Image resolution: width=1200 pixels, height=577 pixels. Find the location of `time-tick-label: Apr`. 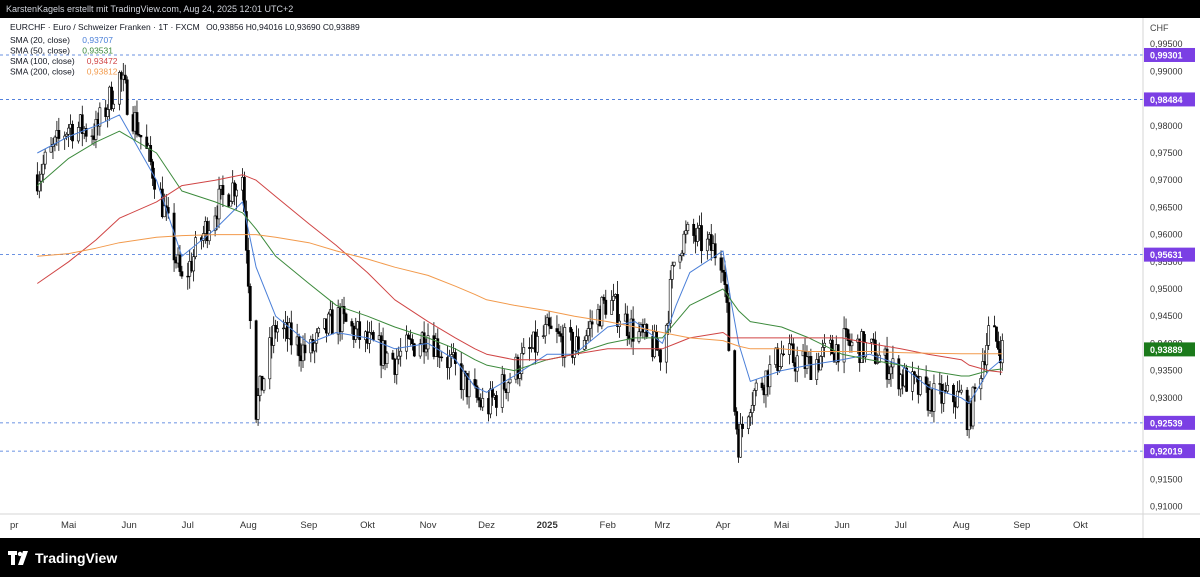

time-tick-label: Apr is located at coordinates (723, 525).